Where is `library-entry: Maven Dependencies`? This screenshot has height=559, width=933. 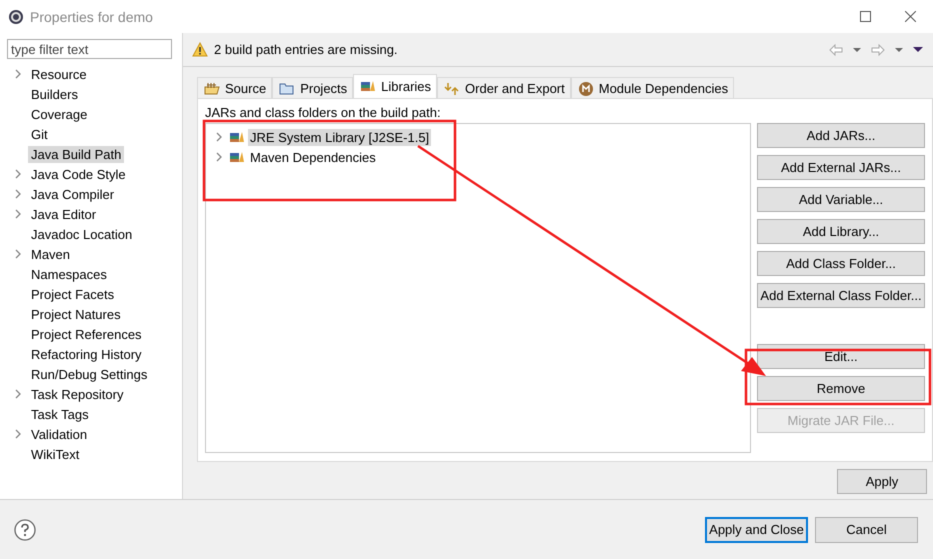
library-entry: Maven Dependencies is located at coordinates (313, 157).